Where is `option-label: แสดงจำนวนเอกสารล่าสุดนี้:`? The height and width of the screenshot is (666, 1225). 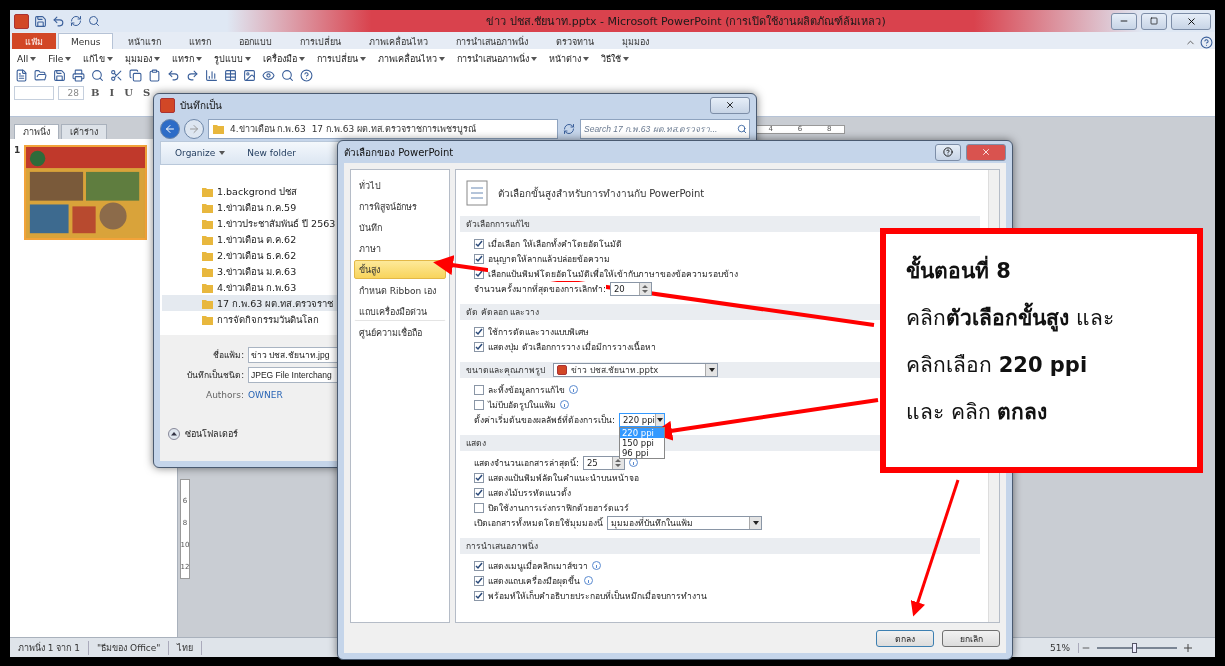
option-label: แสดงจำนวนเอกสารล่าสุดนี้: is located at coordinates (526, 462).